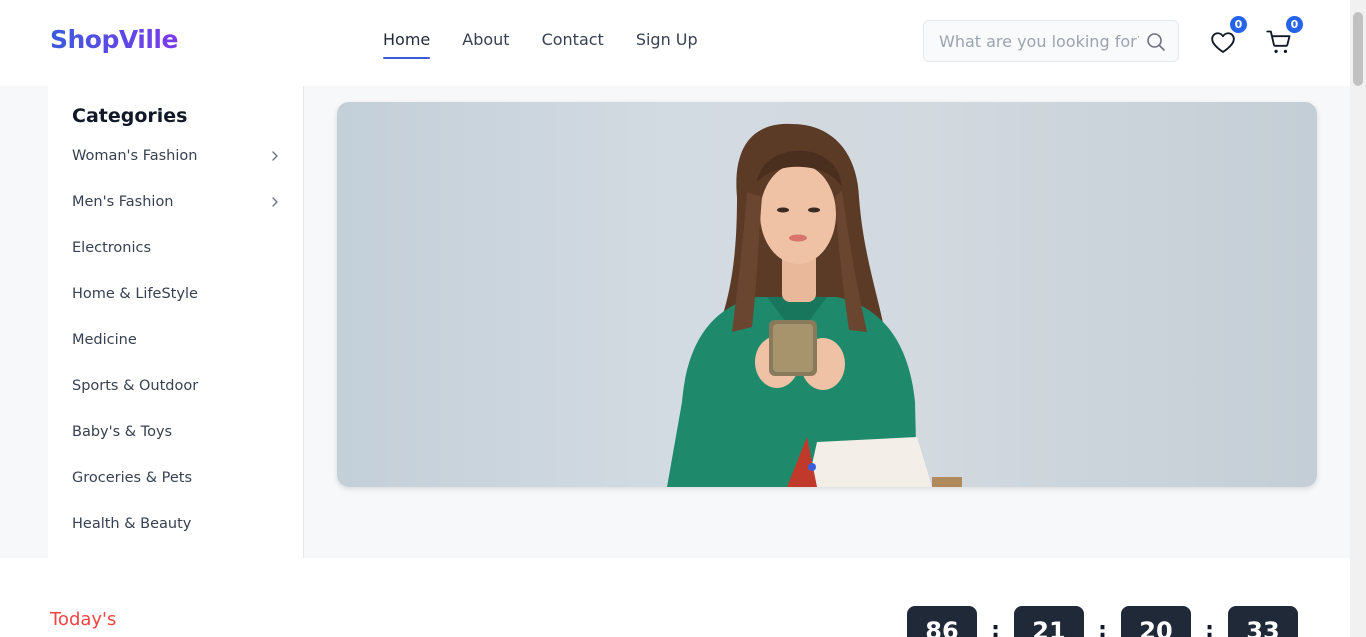 Image resolution: width=1366 pixels, height=637 pixels. I want to click on nav-link-signup: Sign Up, so click(667, 44).